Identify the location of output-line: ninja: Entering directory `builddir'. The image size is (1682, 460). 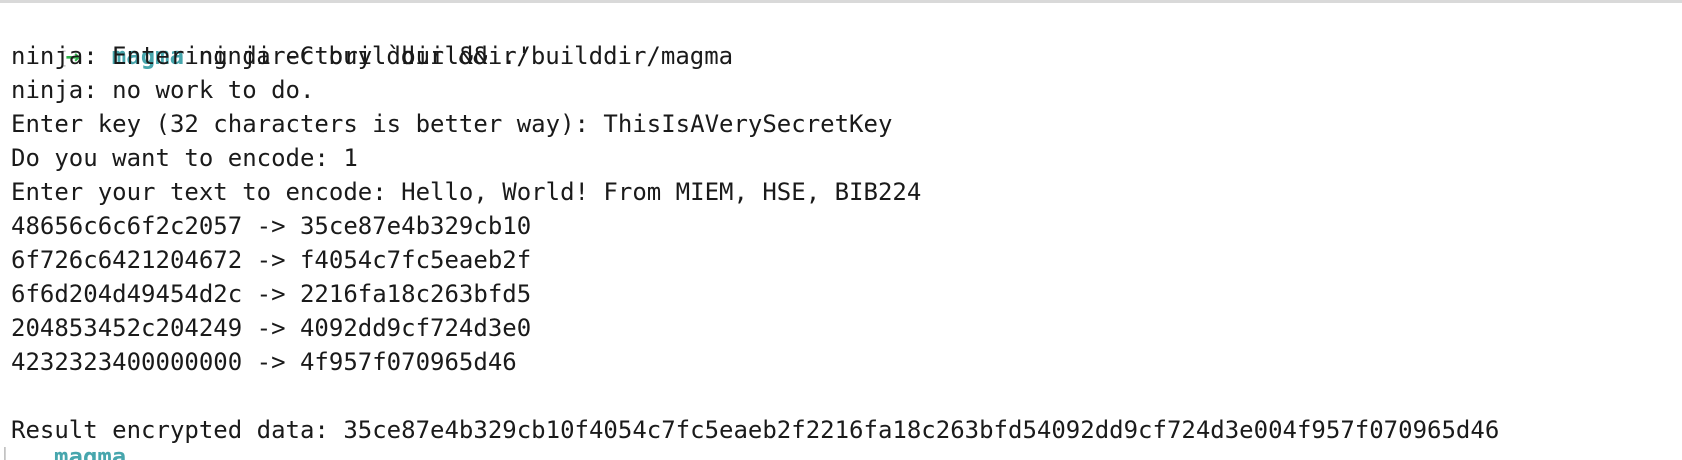
(271, 56).